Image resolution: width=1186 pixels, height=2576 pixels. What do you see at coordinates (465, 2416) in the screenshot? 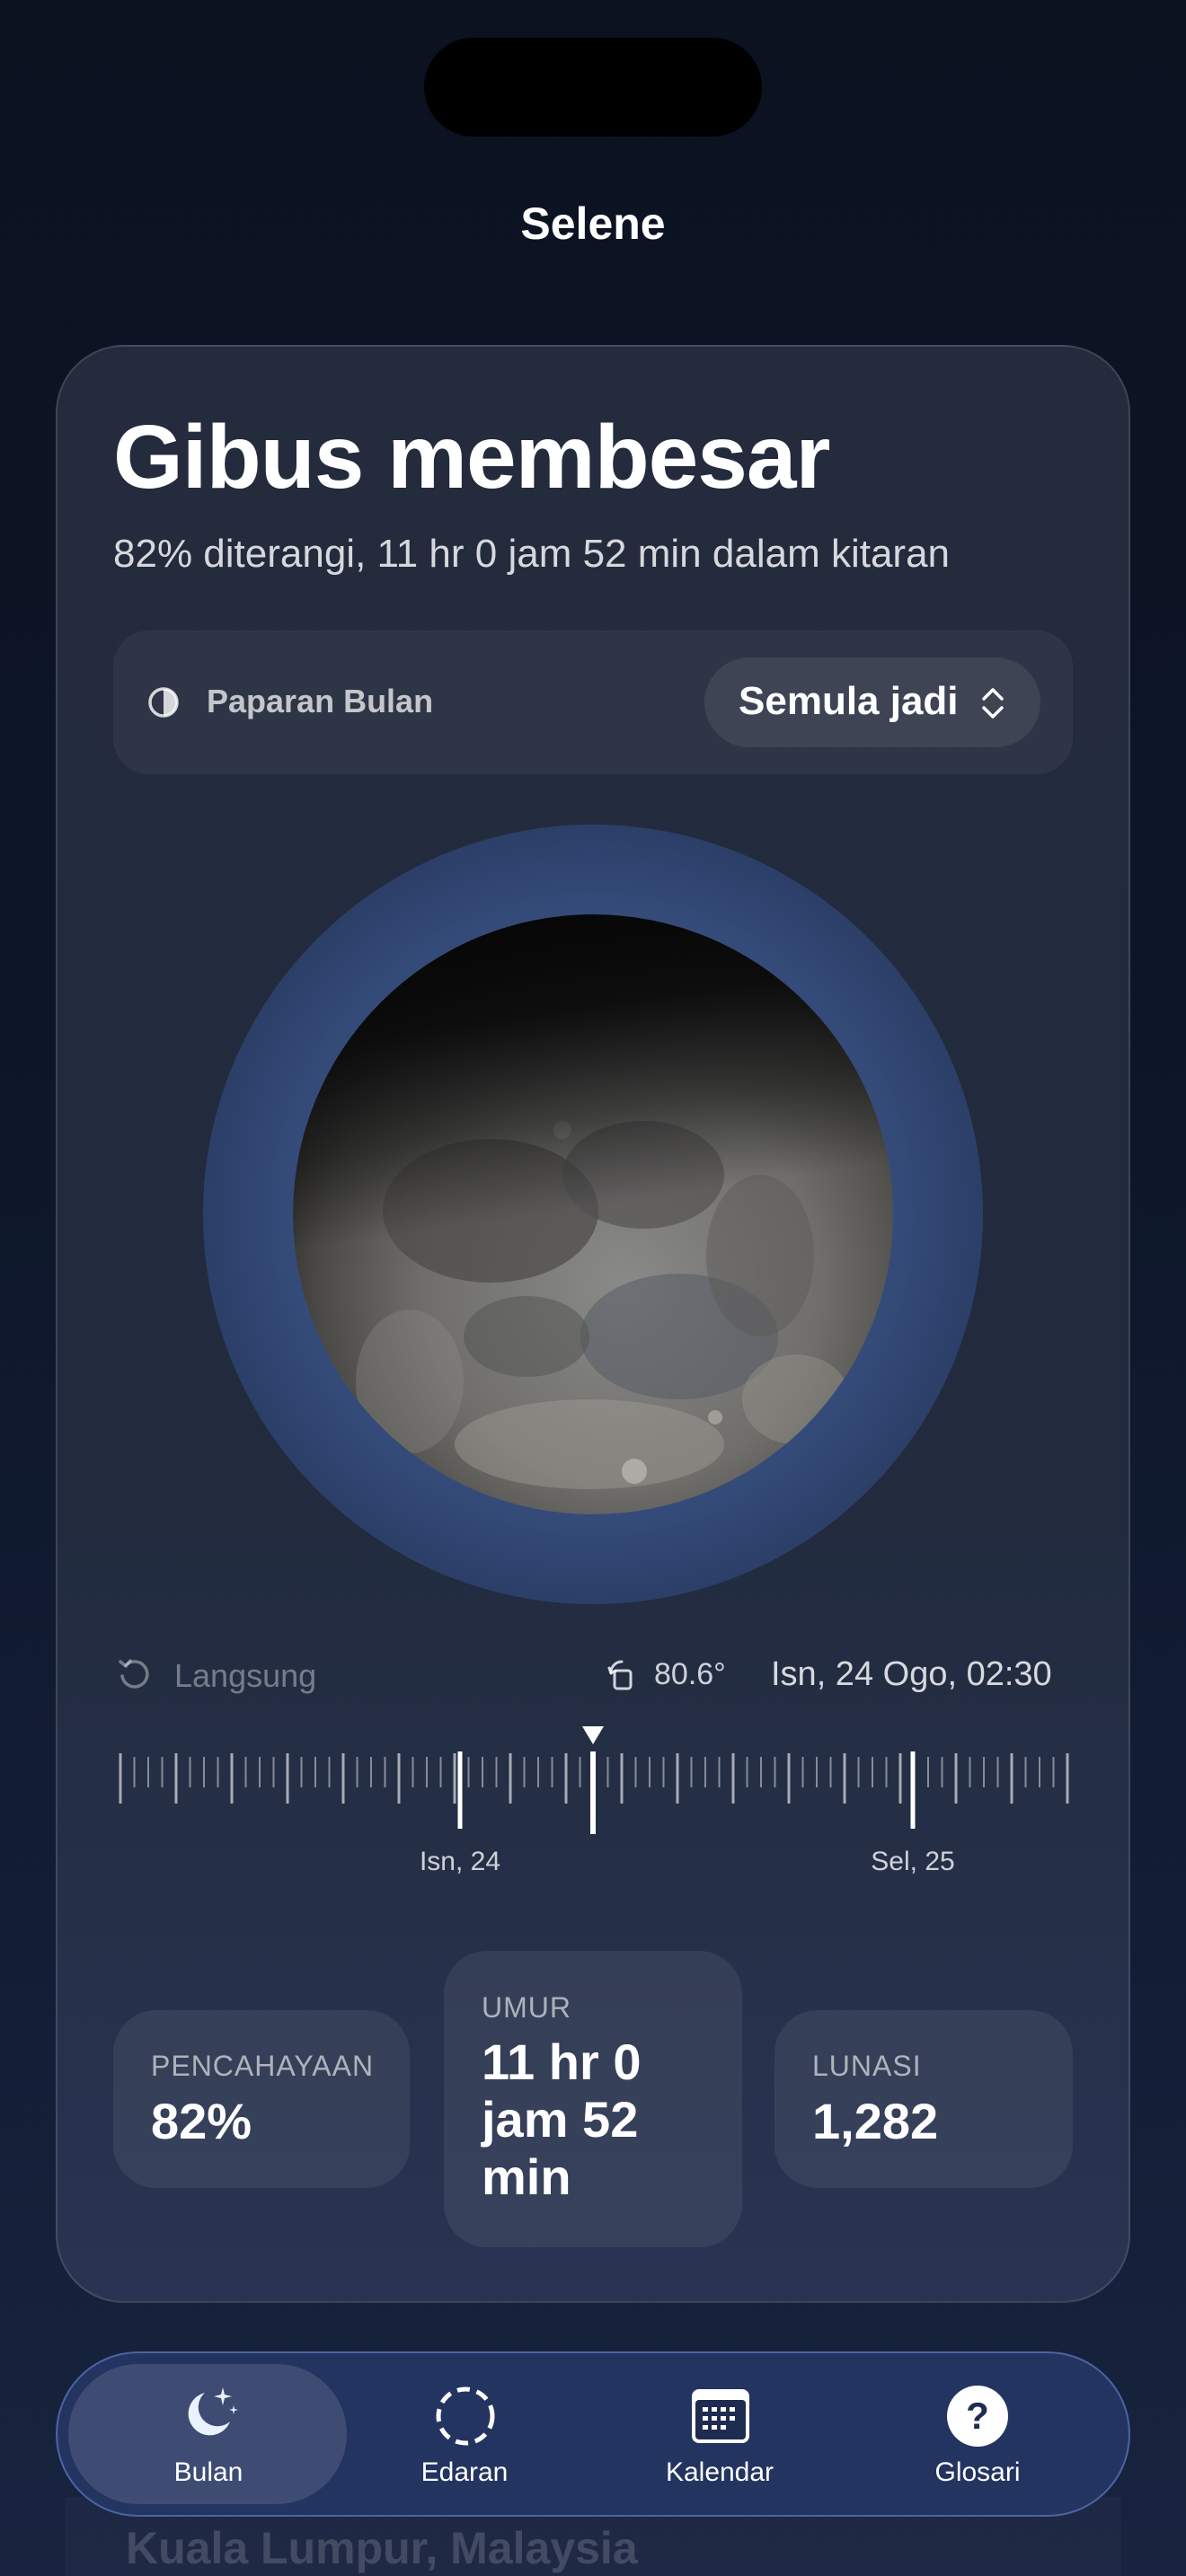
I see `dashed-circle-icon` at bounding box center [465, 2416].